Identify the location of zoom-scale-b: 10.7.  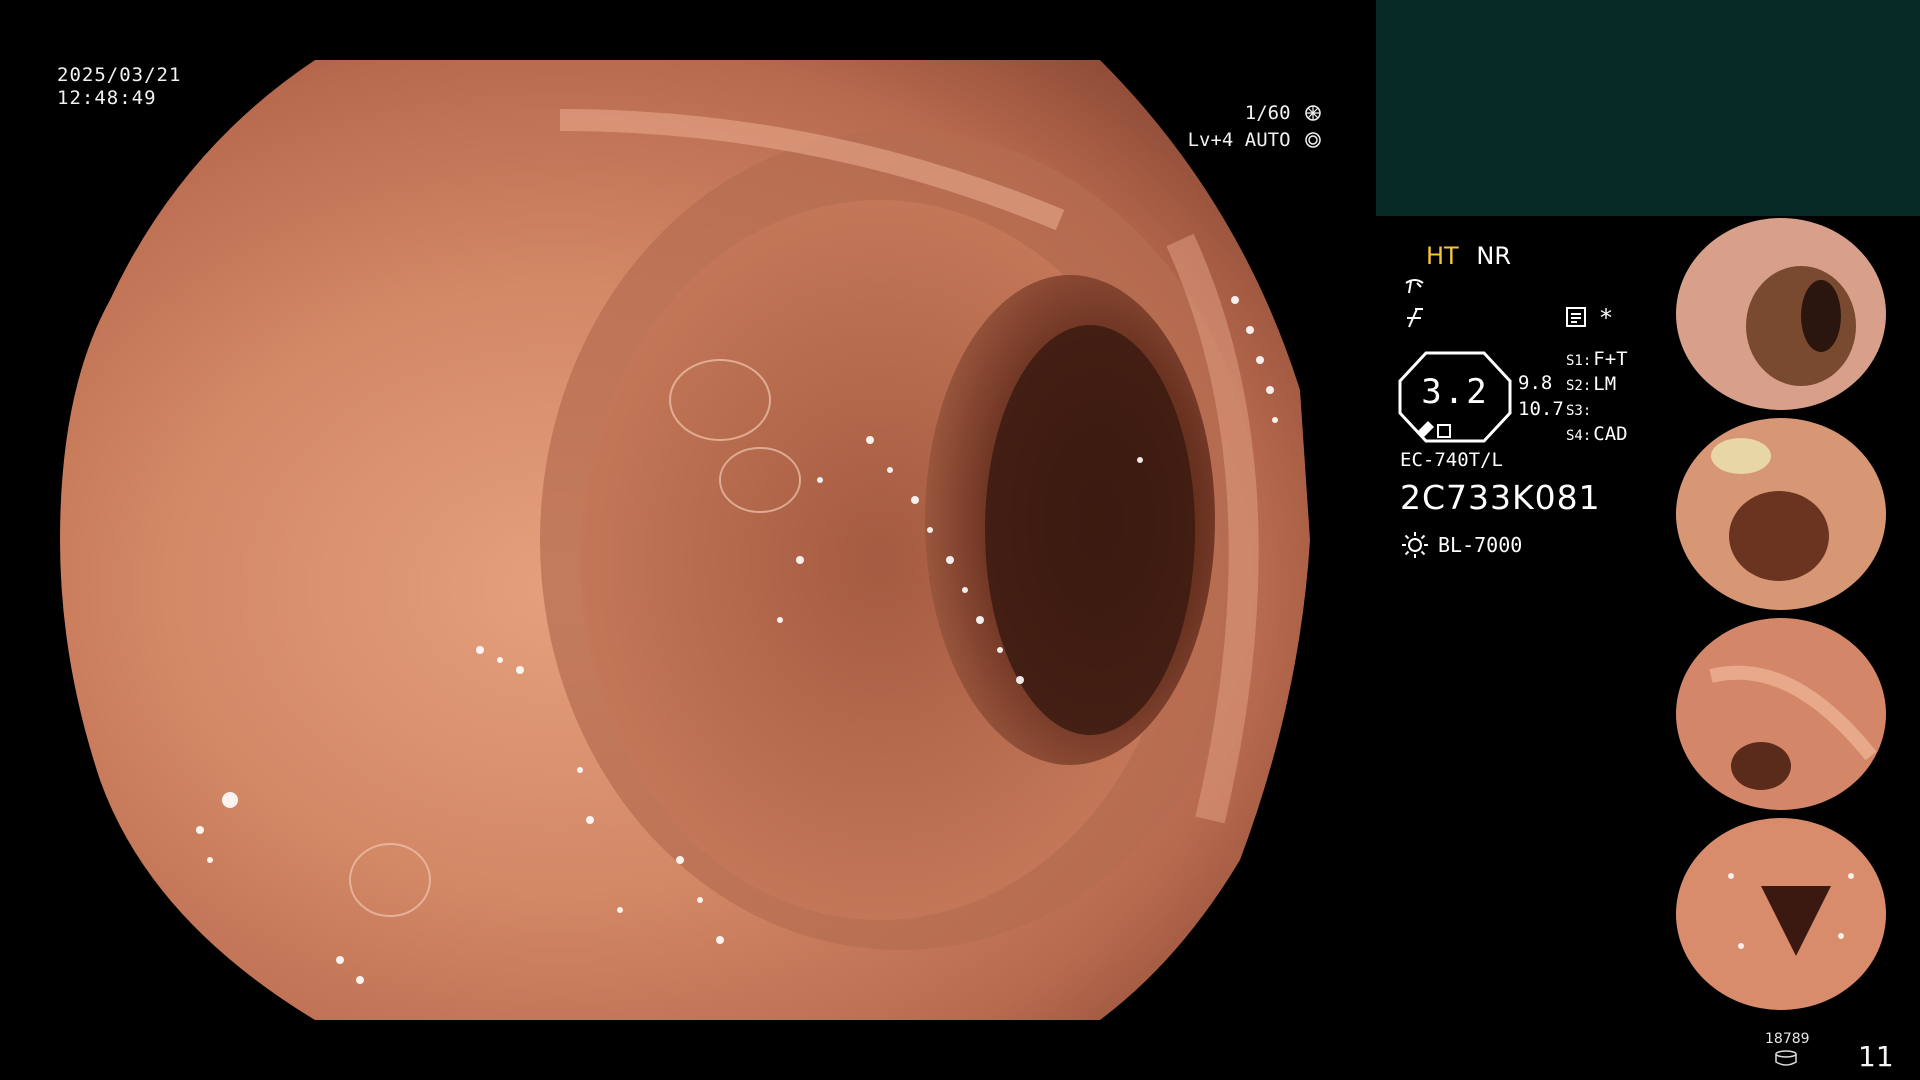
(1541, 409).